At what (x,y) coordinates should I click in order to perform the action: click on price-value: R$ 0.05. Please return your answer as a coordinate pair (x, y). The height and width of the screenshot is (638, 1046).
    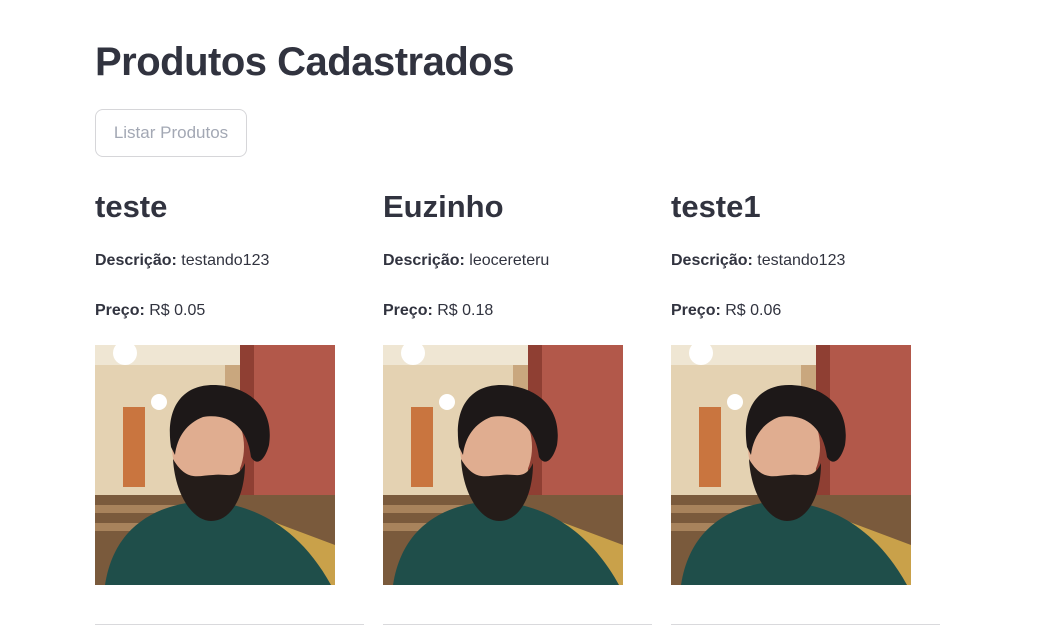
    Looking at the image, I should click on (177, 310).